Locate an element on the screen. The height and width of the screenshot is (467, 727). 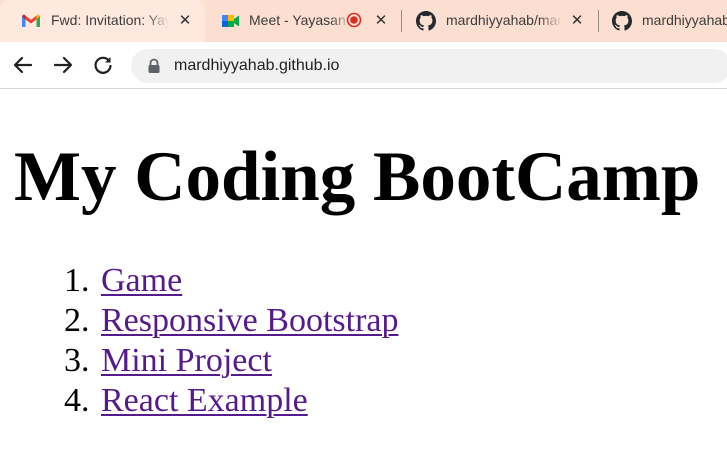
tab-title: mardhiyyahab is located at coordinates (684, 20).